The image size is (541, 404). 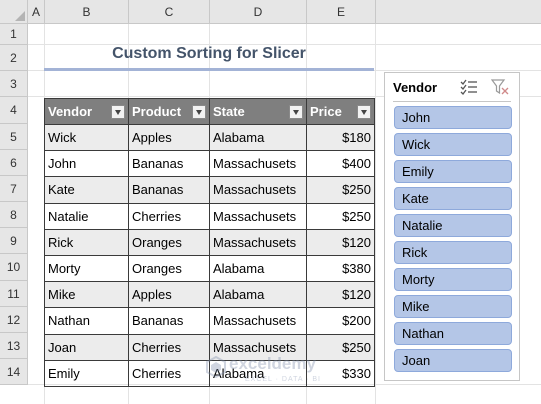 I want to click on table-row: Emily Cherries Alabama $330, so click(x=209, y=373).